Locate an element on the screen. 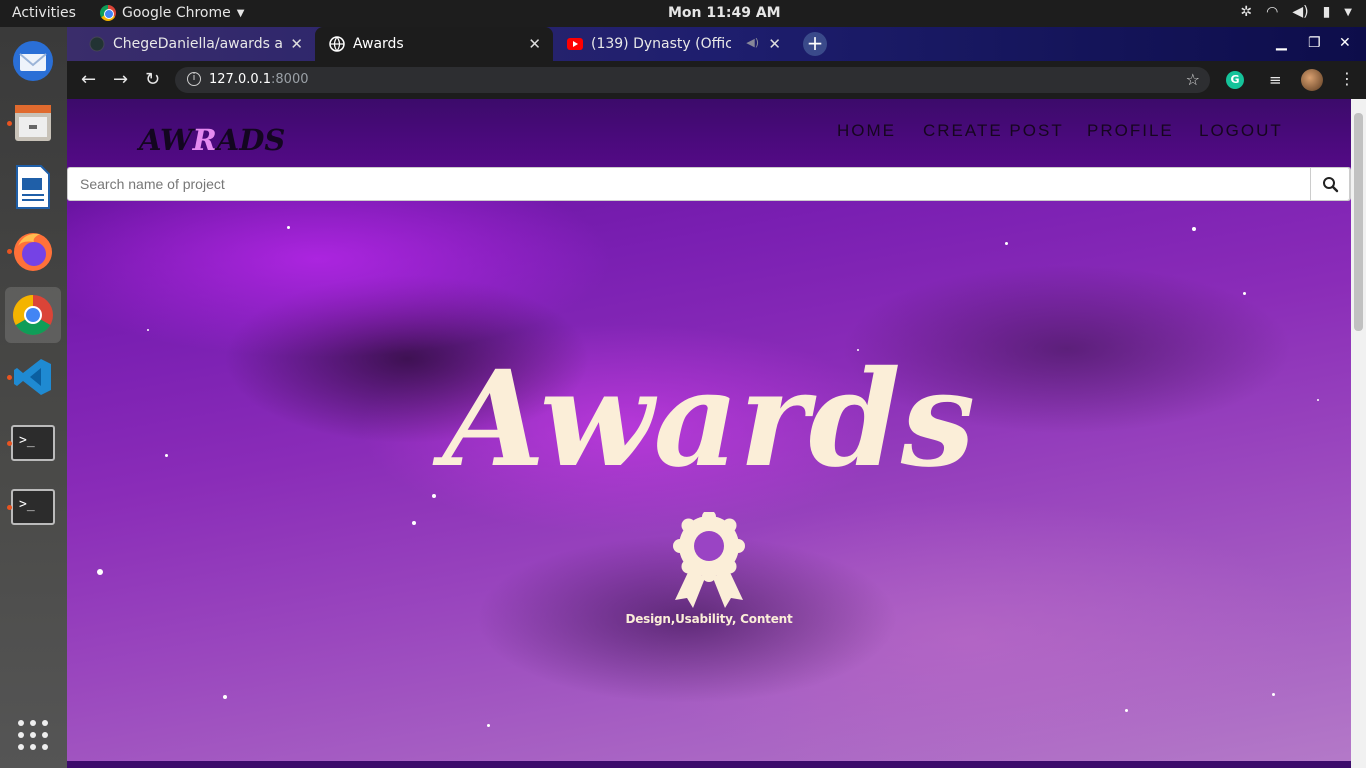 Image resolution: width=1366 pixels, height=768 pixels. dock-libreoffice-impress is located at coordinates (33, 187).